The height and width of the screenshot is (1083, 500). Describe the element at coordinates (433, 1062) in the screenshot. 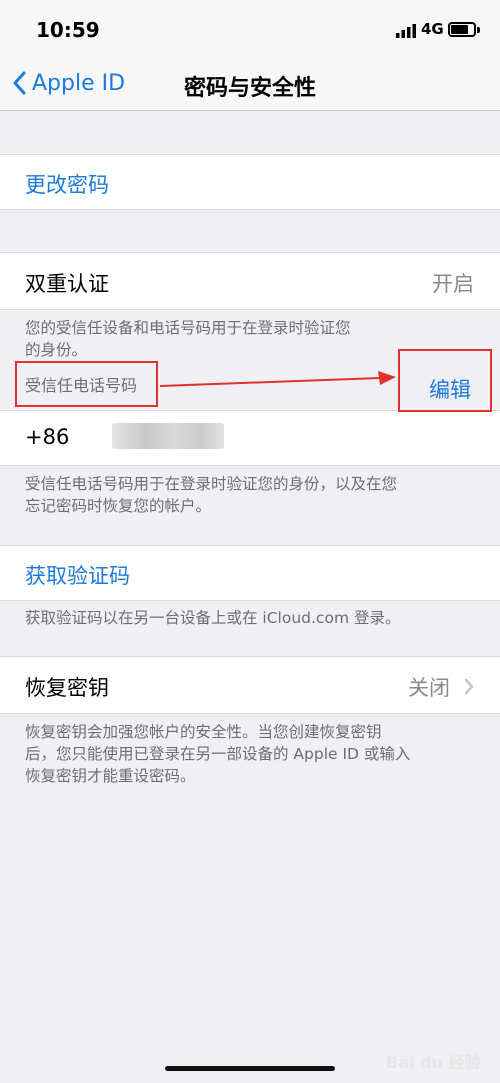

I see `watermark: Bai du 经验` at that location.